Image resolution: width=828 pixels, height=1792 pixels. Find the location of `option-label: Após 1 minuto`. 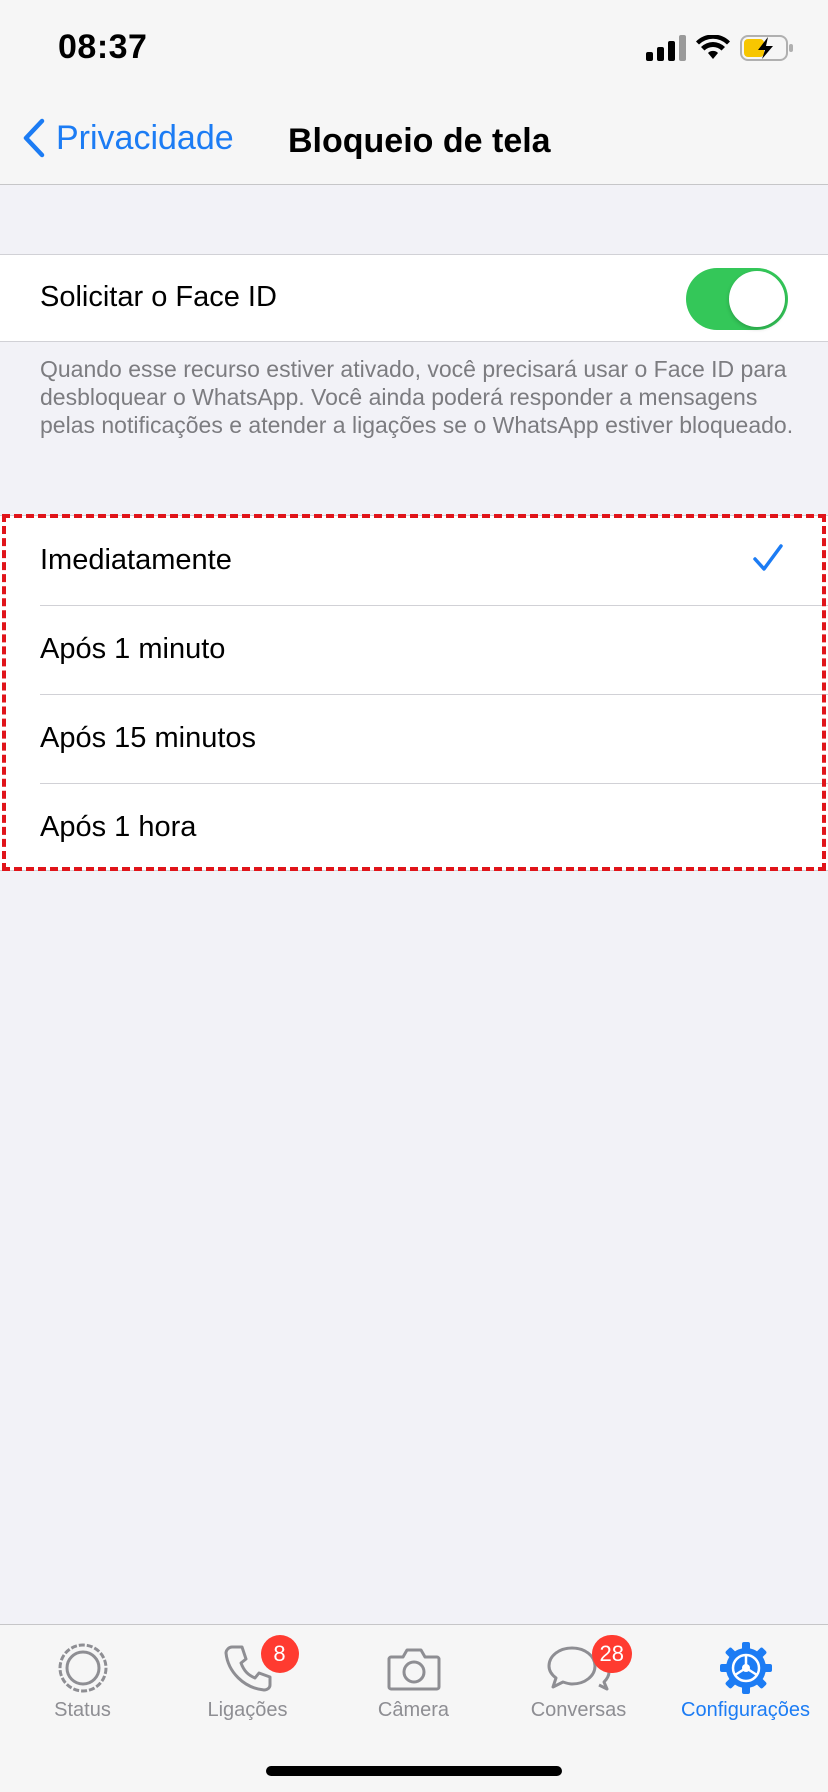

option-label: Após 1 minuto is located at coordinates (133, 649).